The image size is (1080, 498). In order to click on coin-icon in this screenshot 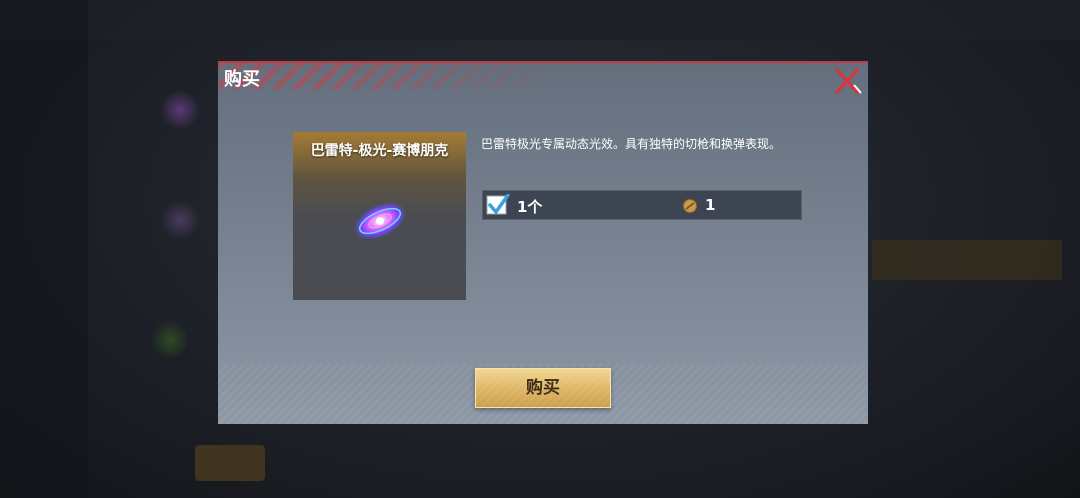, I will do `click(690, 206)`.